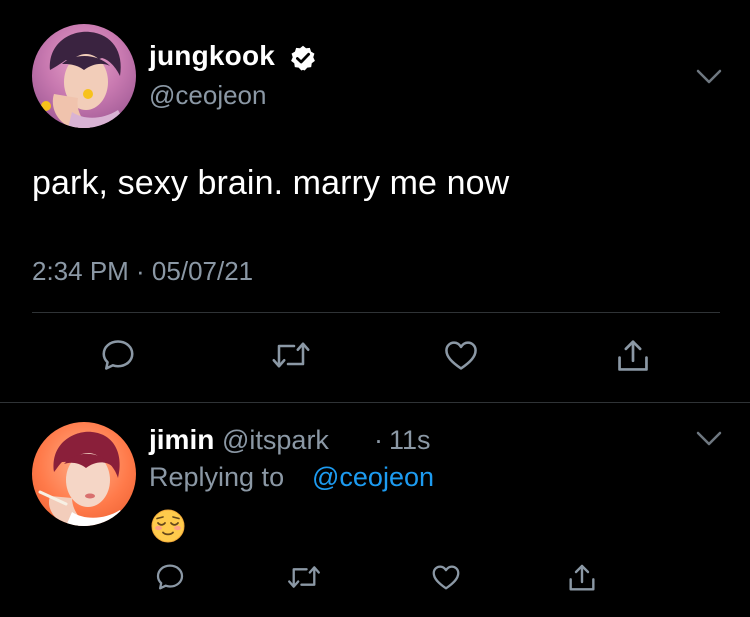  I want to click on main-tweet-actions, so click(375, 356).